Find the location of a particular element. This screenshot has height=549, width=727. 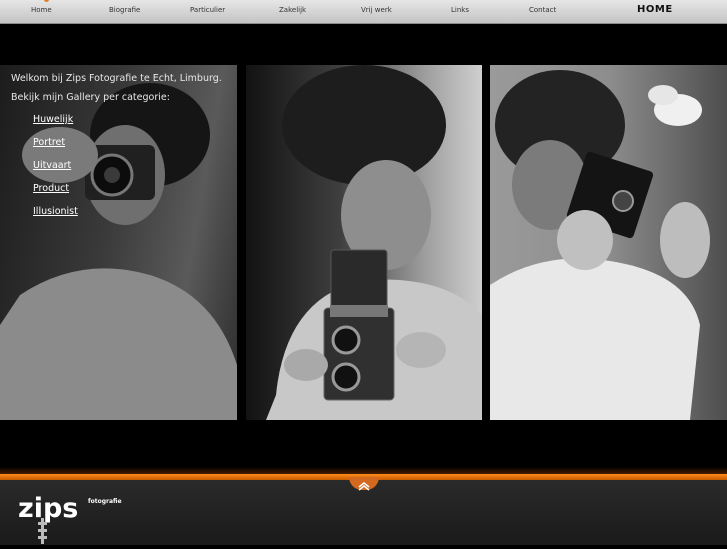

category-link-product: Product is located at coordinates (51, 188).